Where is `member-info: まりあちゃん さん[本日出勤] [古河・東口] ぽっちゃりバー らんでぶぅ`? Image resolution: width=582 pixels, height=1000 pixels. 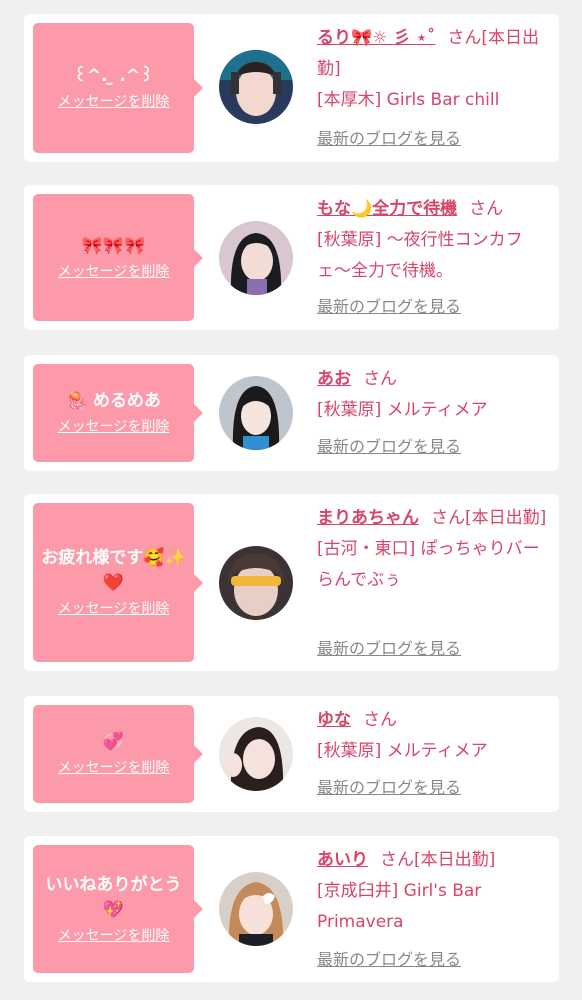
member-info: まりあちゃん さん[本日出勤] [古河・東口] ぽっちゃりバー らんでぶぅ is located at coordinates (433, 549).